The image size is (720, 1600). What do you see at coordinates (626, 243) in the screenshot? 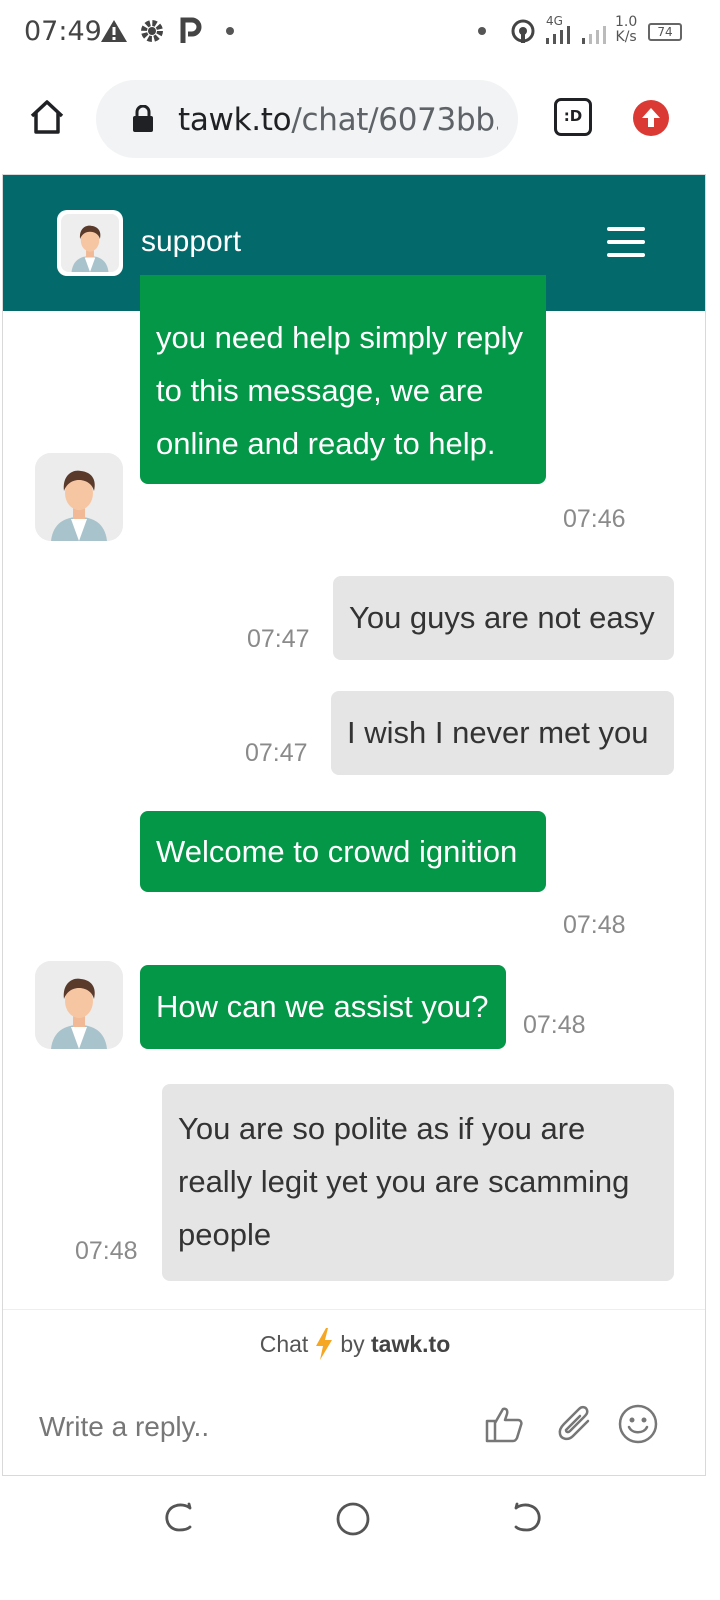
I see `chat-menu-button` at bounding box center [626, 243].